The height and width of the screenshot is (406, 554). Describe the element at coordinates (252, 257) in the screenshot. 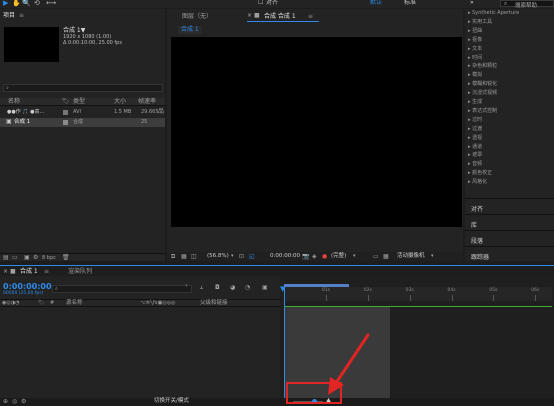

I see `region-icon: ◱` at that location.